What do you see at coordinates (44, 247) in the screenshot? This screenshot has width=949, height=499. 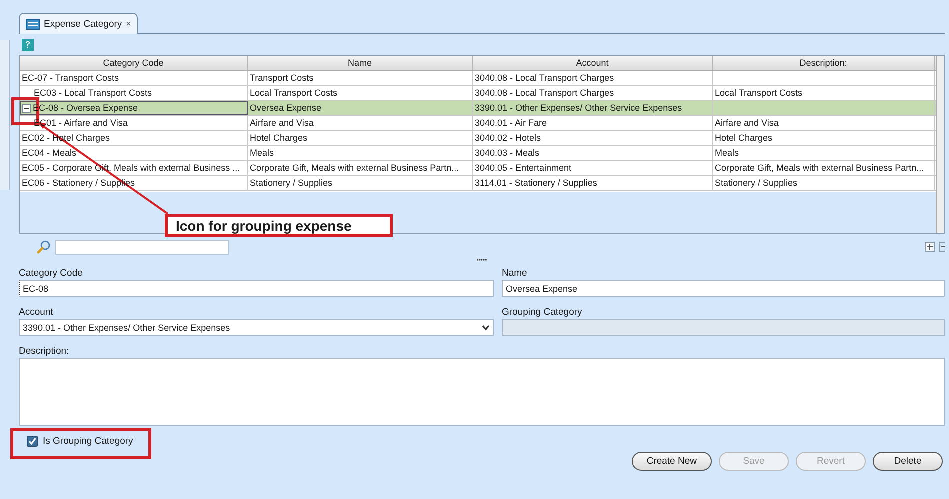 I see `search-icon` at bounding box center [44, 247].